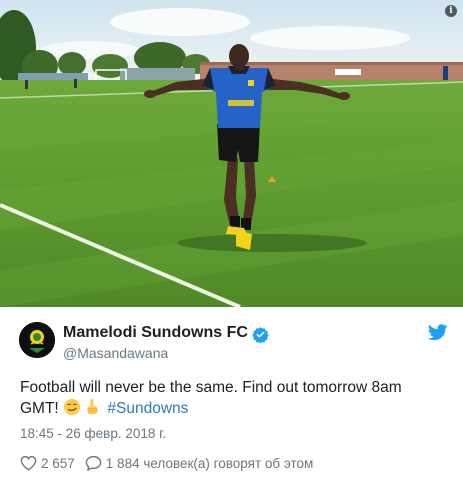 This screenshot has width=463, height=479. I want to click on tweet-line-2-prefix: GMT!, so click(39, 408).